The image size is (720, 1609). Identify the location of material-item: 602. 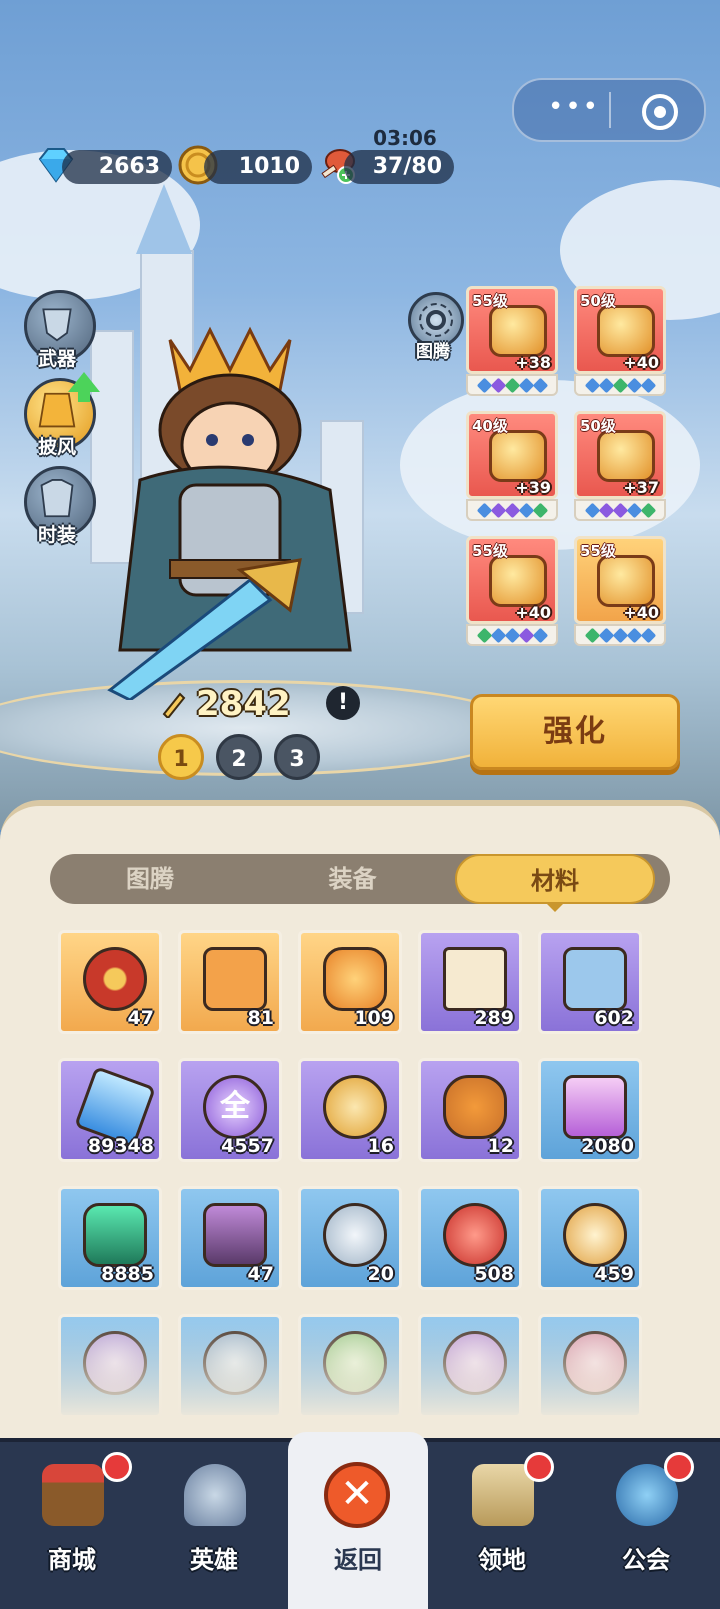
(590, 982).